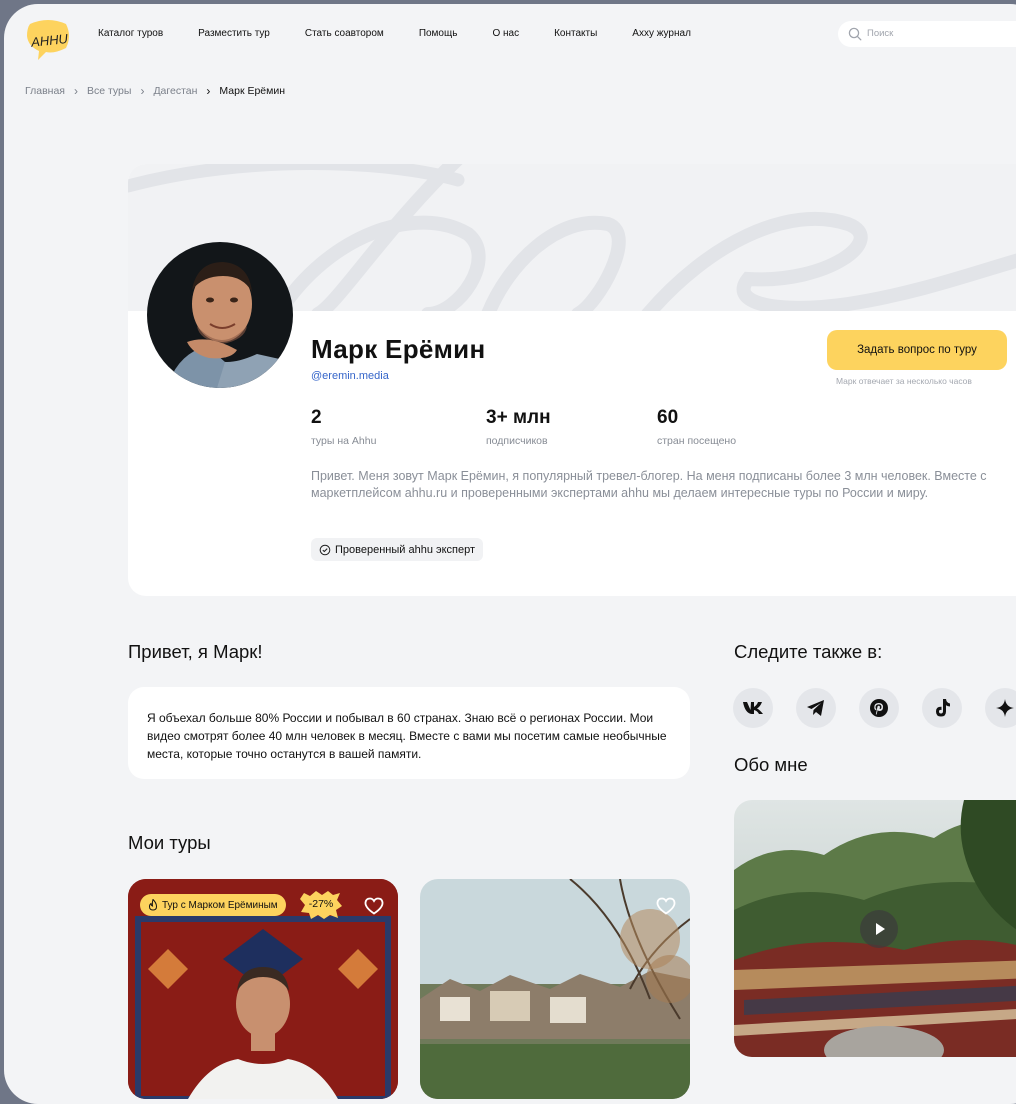 Image resolution: width=1016 pixels, height=1104 pixels. Describe the element at coordinates (517, 441) in the screenshot. I see `stat-subscribers-label: подписчиков` at that location.